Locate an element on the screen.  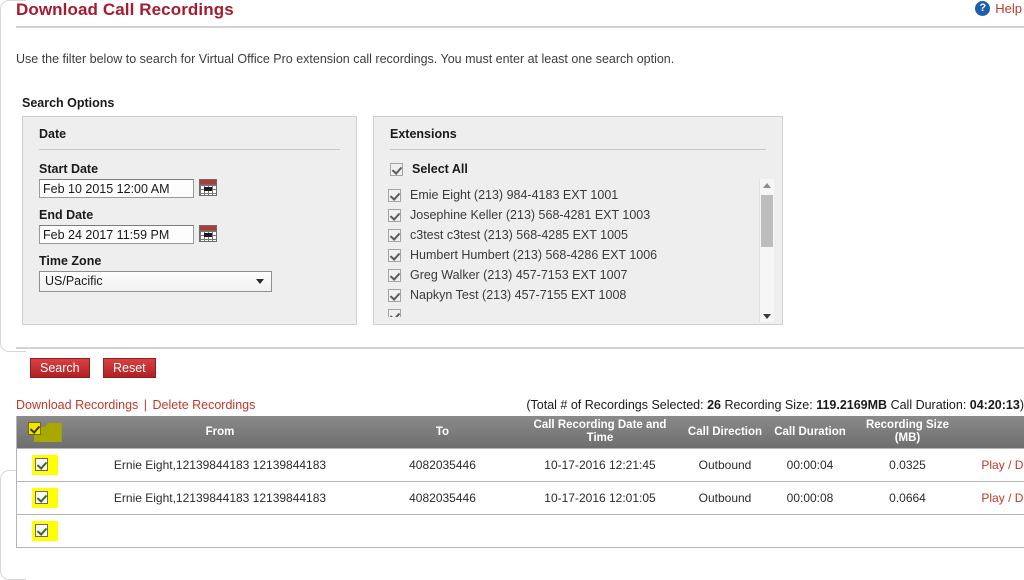
cell-direction is located at coordinates (725, 531).